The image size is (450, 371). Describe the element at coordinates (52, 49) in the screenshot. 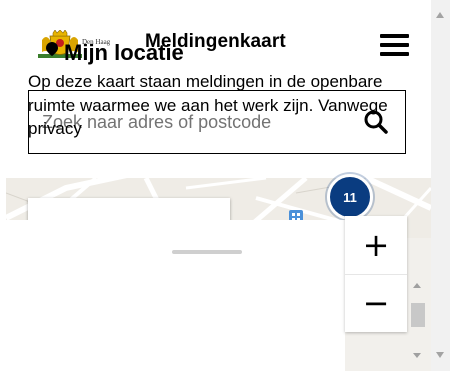

I see `location-pin-icon` at that location.